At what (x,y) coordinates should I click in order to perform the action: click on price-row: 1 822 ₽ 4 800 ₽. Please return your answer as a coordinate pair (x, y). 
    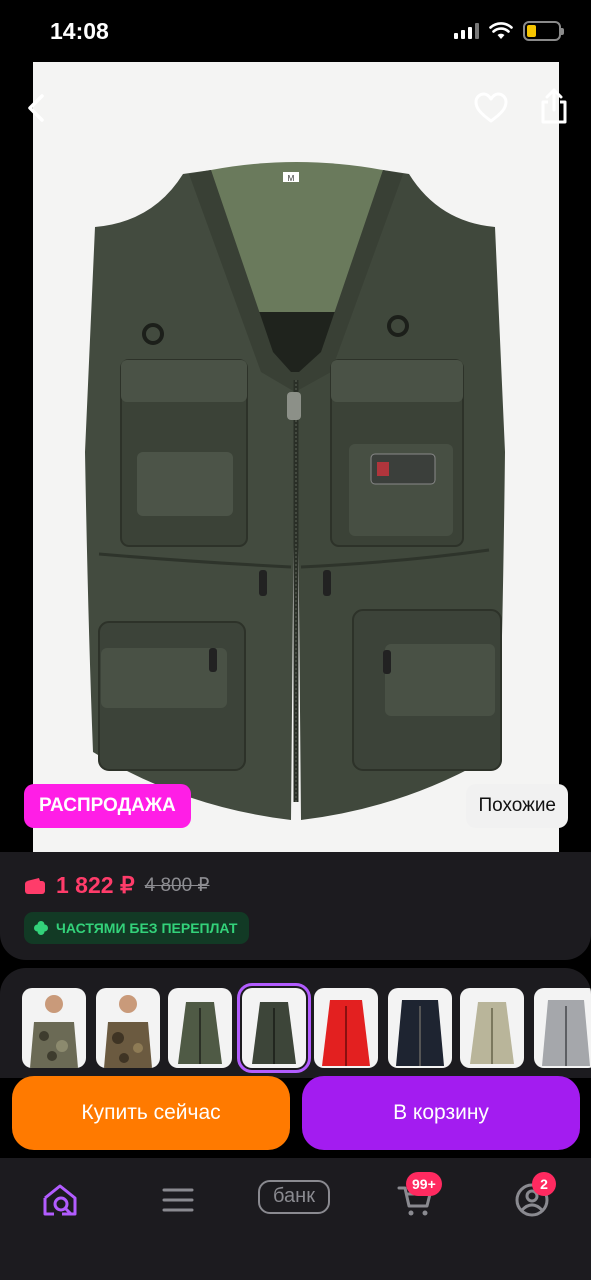
    Looking at the image, I should click on (117, 885).